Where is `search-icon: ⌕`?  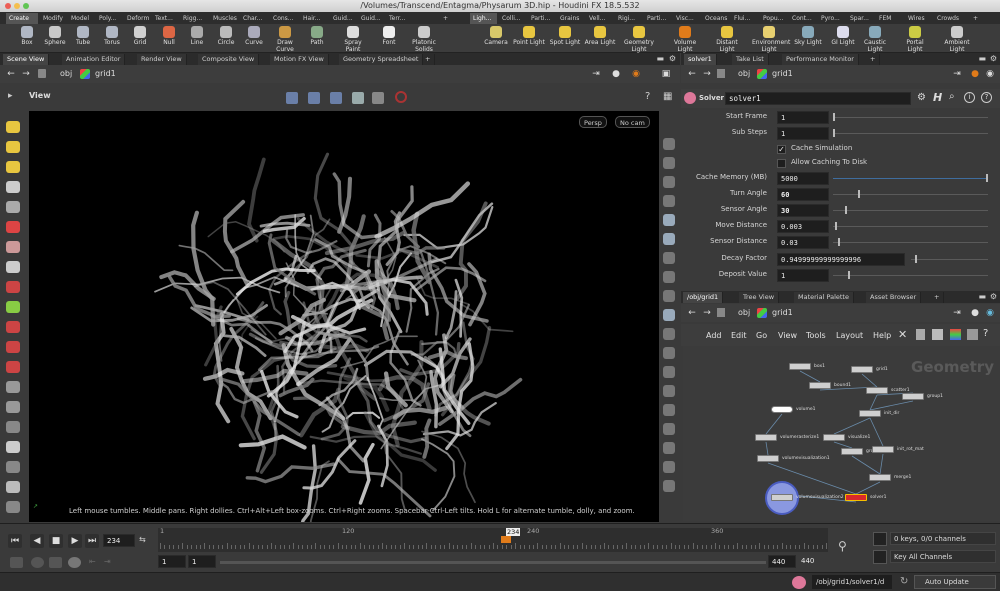
search-icon: ⌕ is located at coordinates (952, 96).